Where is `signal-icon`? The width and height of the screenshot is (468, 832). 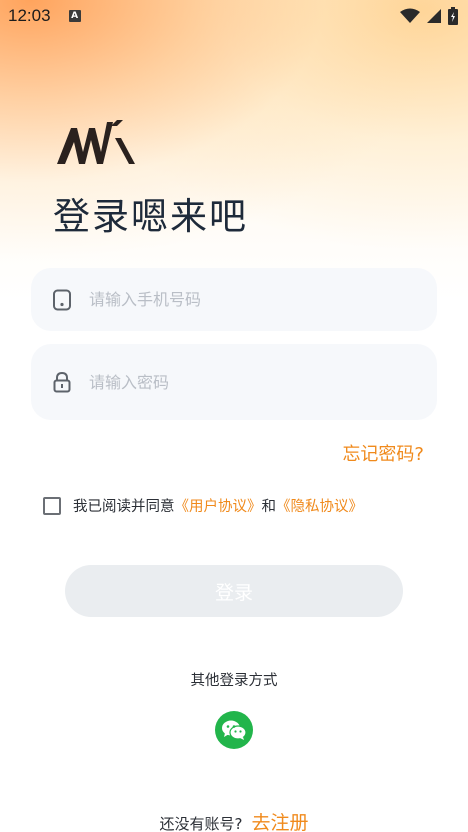
signal-icon is located at coordinates (434, 16).